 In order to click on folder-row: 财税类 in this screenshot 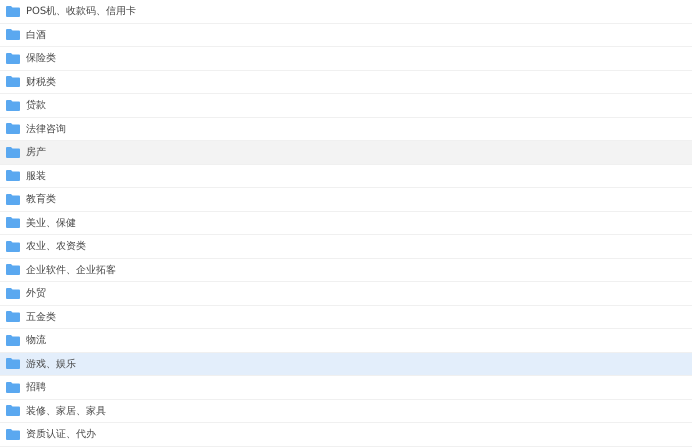, I will do `click(346, 82)`.